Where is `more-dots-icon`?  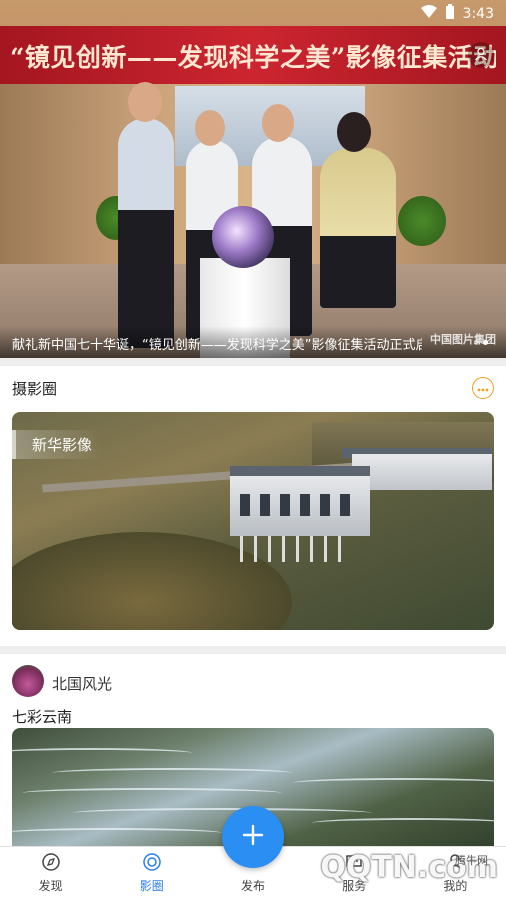 more-dots-icon is located at coordinates (483, 388).